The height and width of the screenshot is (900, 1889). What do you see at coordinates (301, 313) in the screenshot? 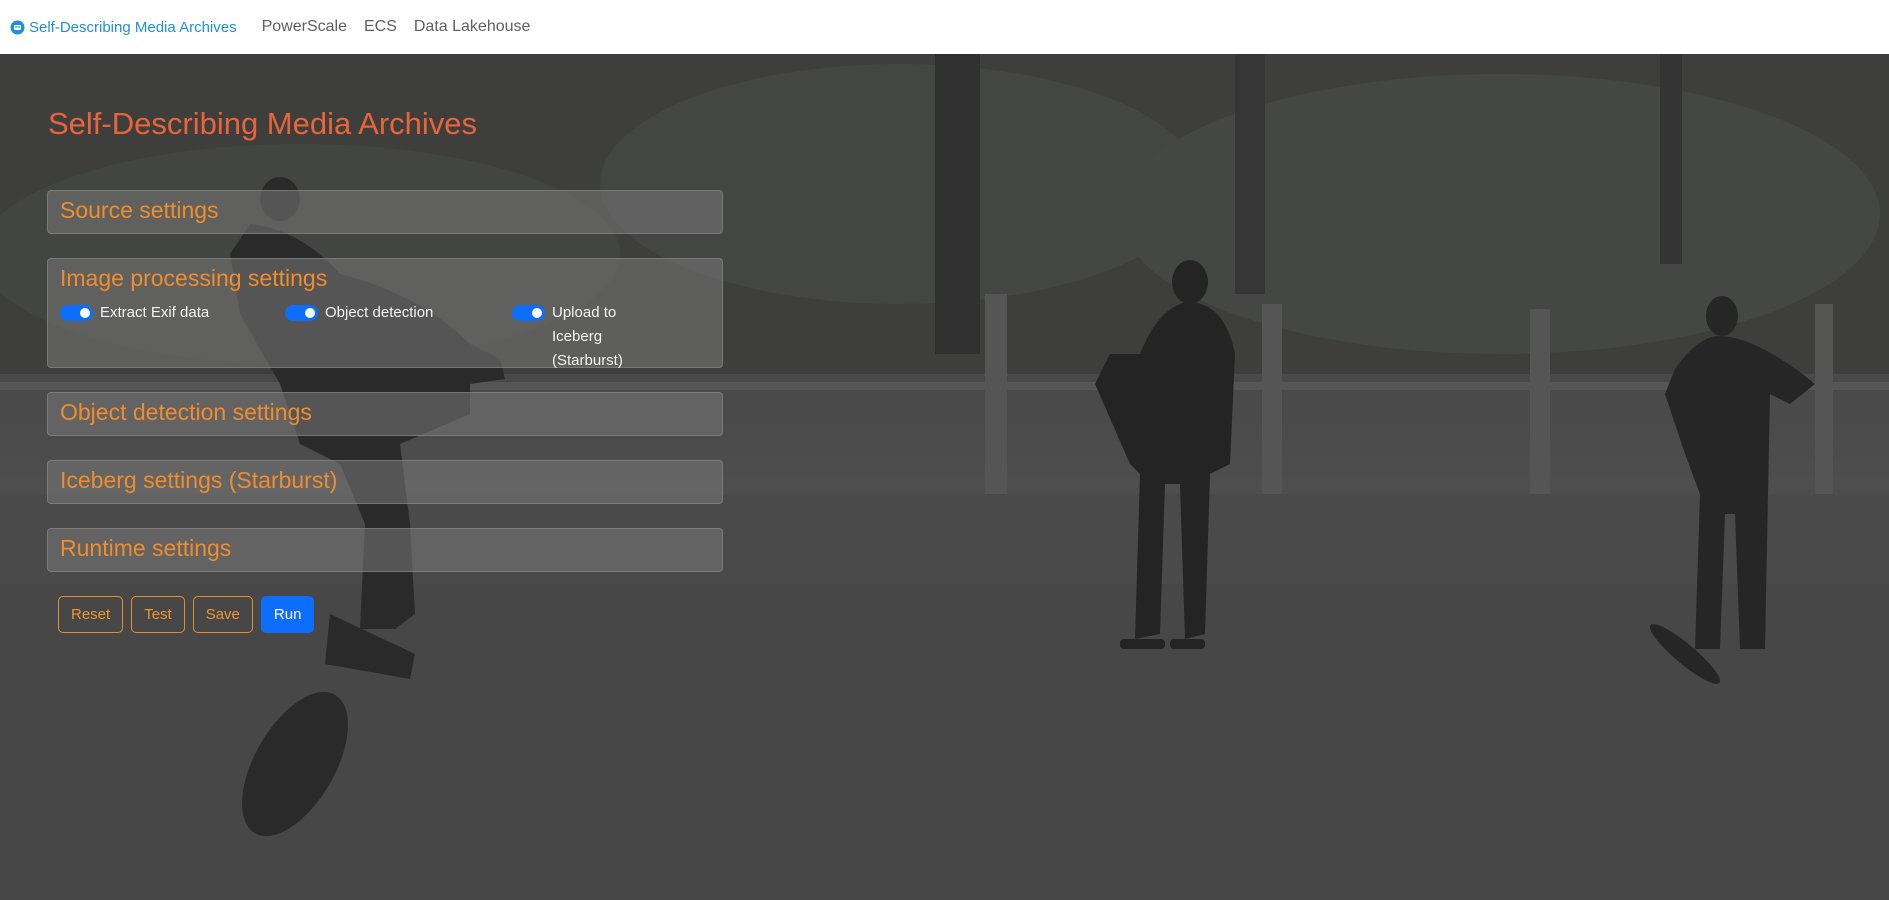
I see `object-detection-switch` at bounding box center [301, 313].